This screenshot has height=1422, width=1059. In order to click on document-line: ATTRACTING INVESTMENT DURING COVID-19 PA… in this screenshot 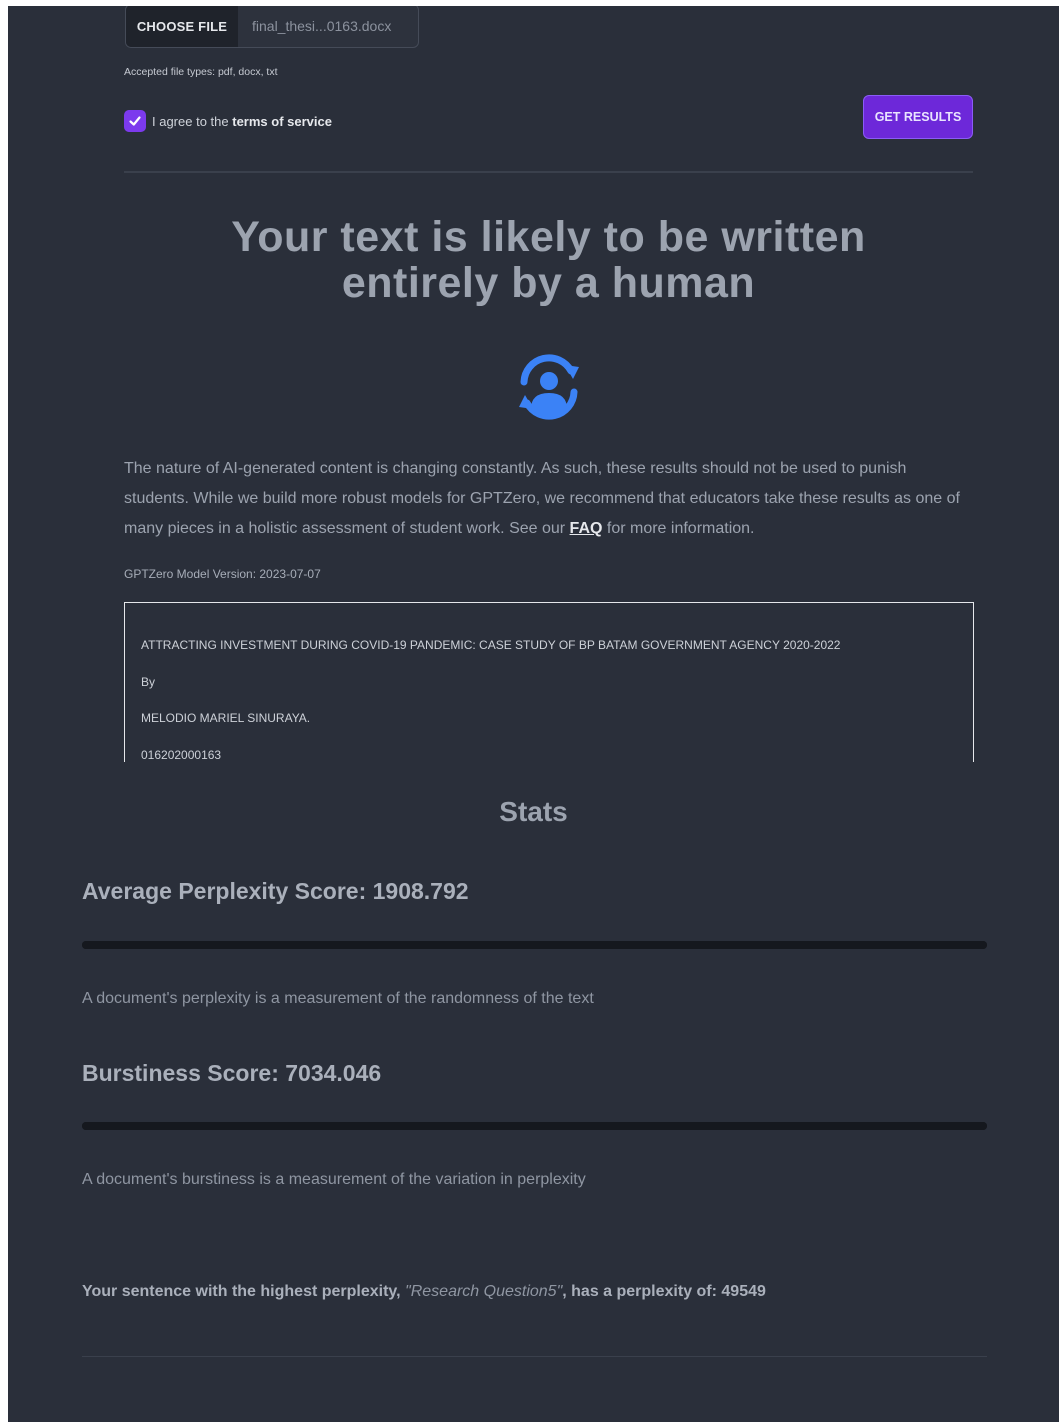, I will do `click(491, 645)`.